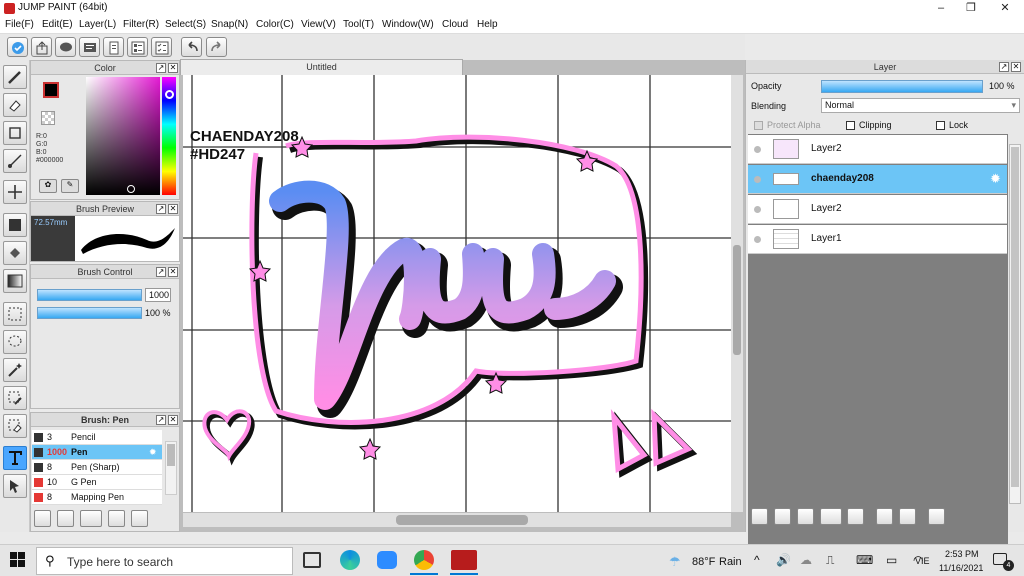 Image resolution: width=1024 pixels, height=576 pixels. Describe the element at coordinates (891, 560) in the screenshot. I see `display-icon: ▭` at that location.